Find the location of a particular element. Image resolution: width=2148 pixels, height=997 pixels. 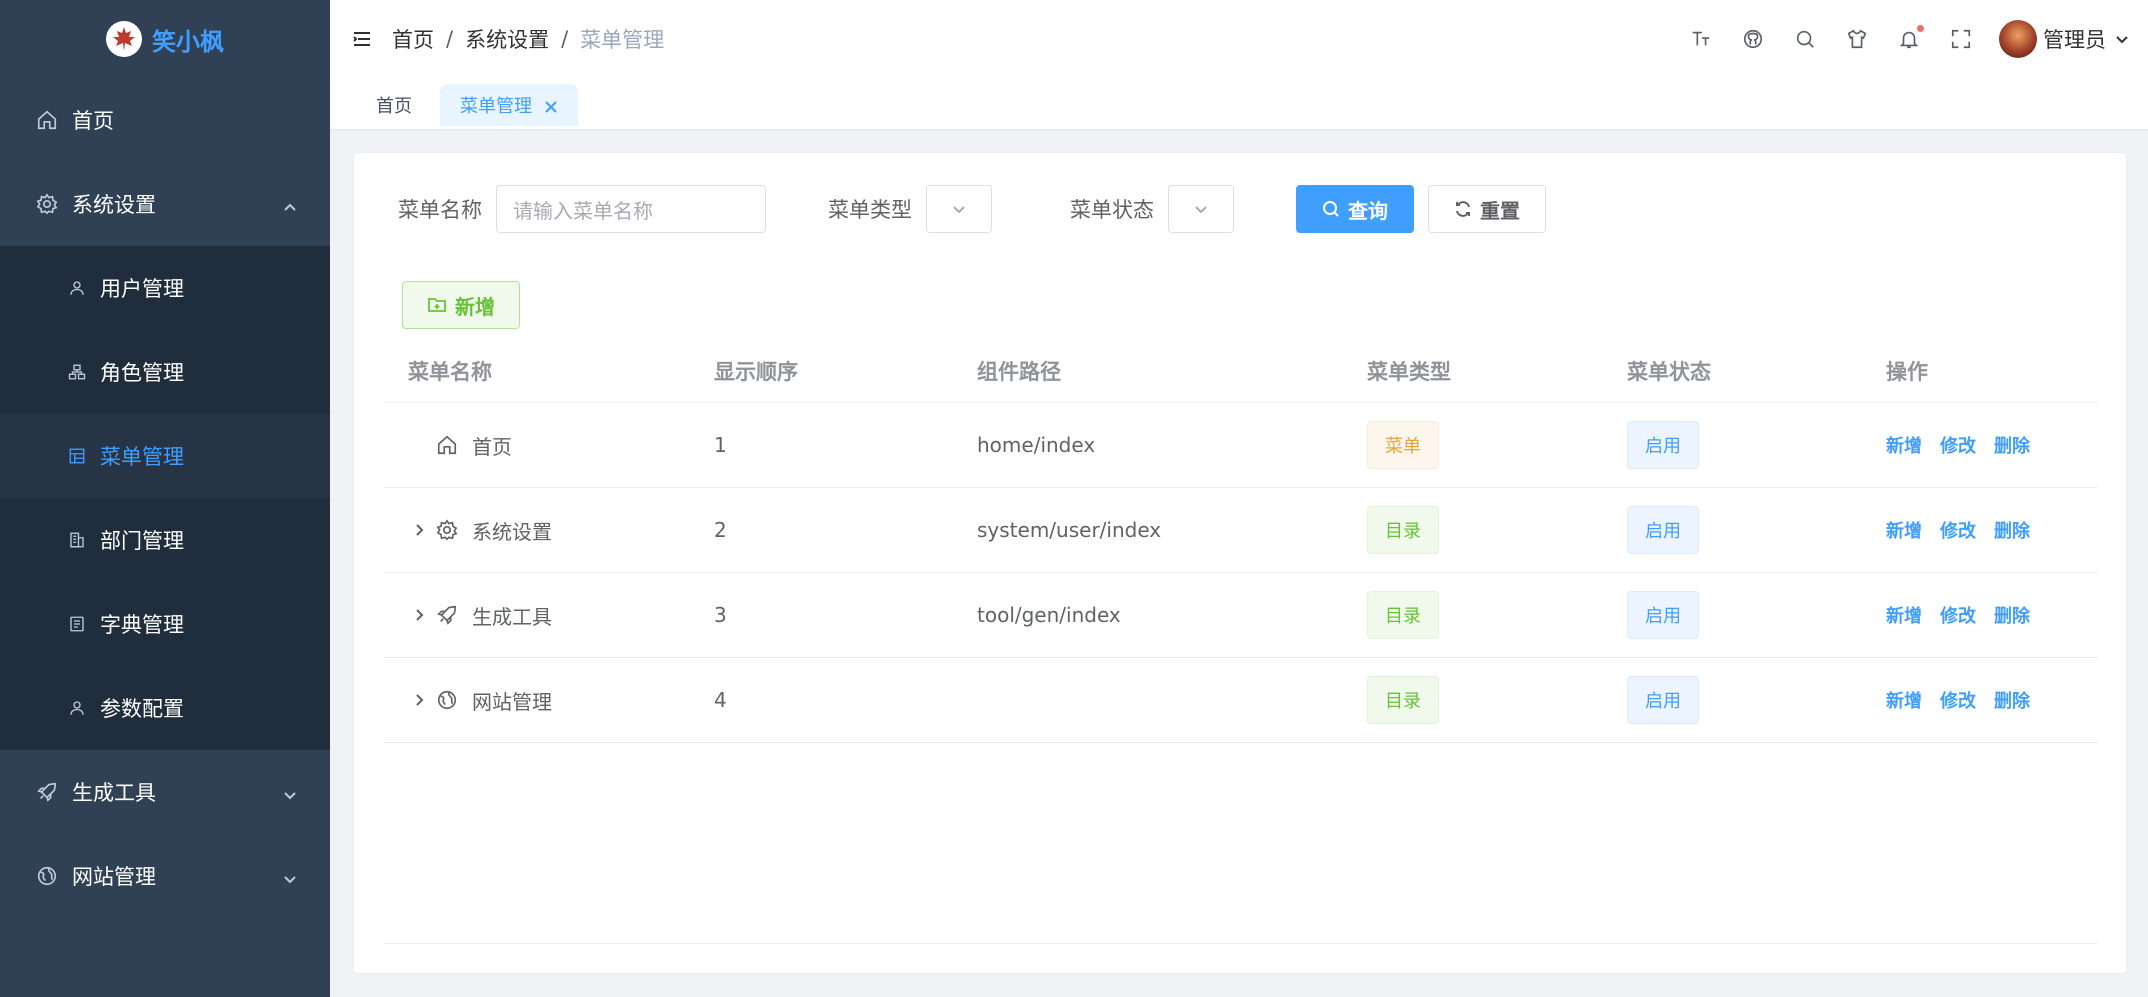

table-row: 网站管理 4 目录 启用 新增 修改 删除 is located at coordinates (1241, 700).